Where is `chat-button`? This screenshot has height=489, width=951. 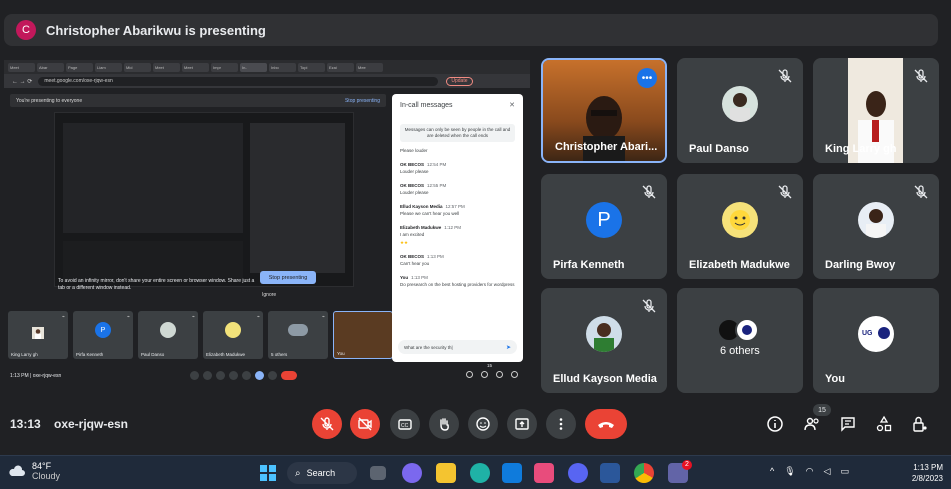 chat-button is located at coordinates (848, 424).